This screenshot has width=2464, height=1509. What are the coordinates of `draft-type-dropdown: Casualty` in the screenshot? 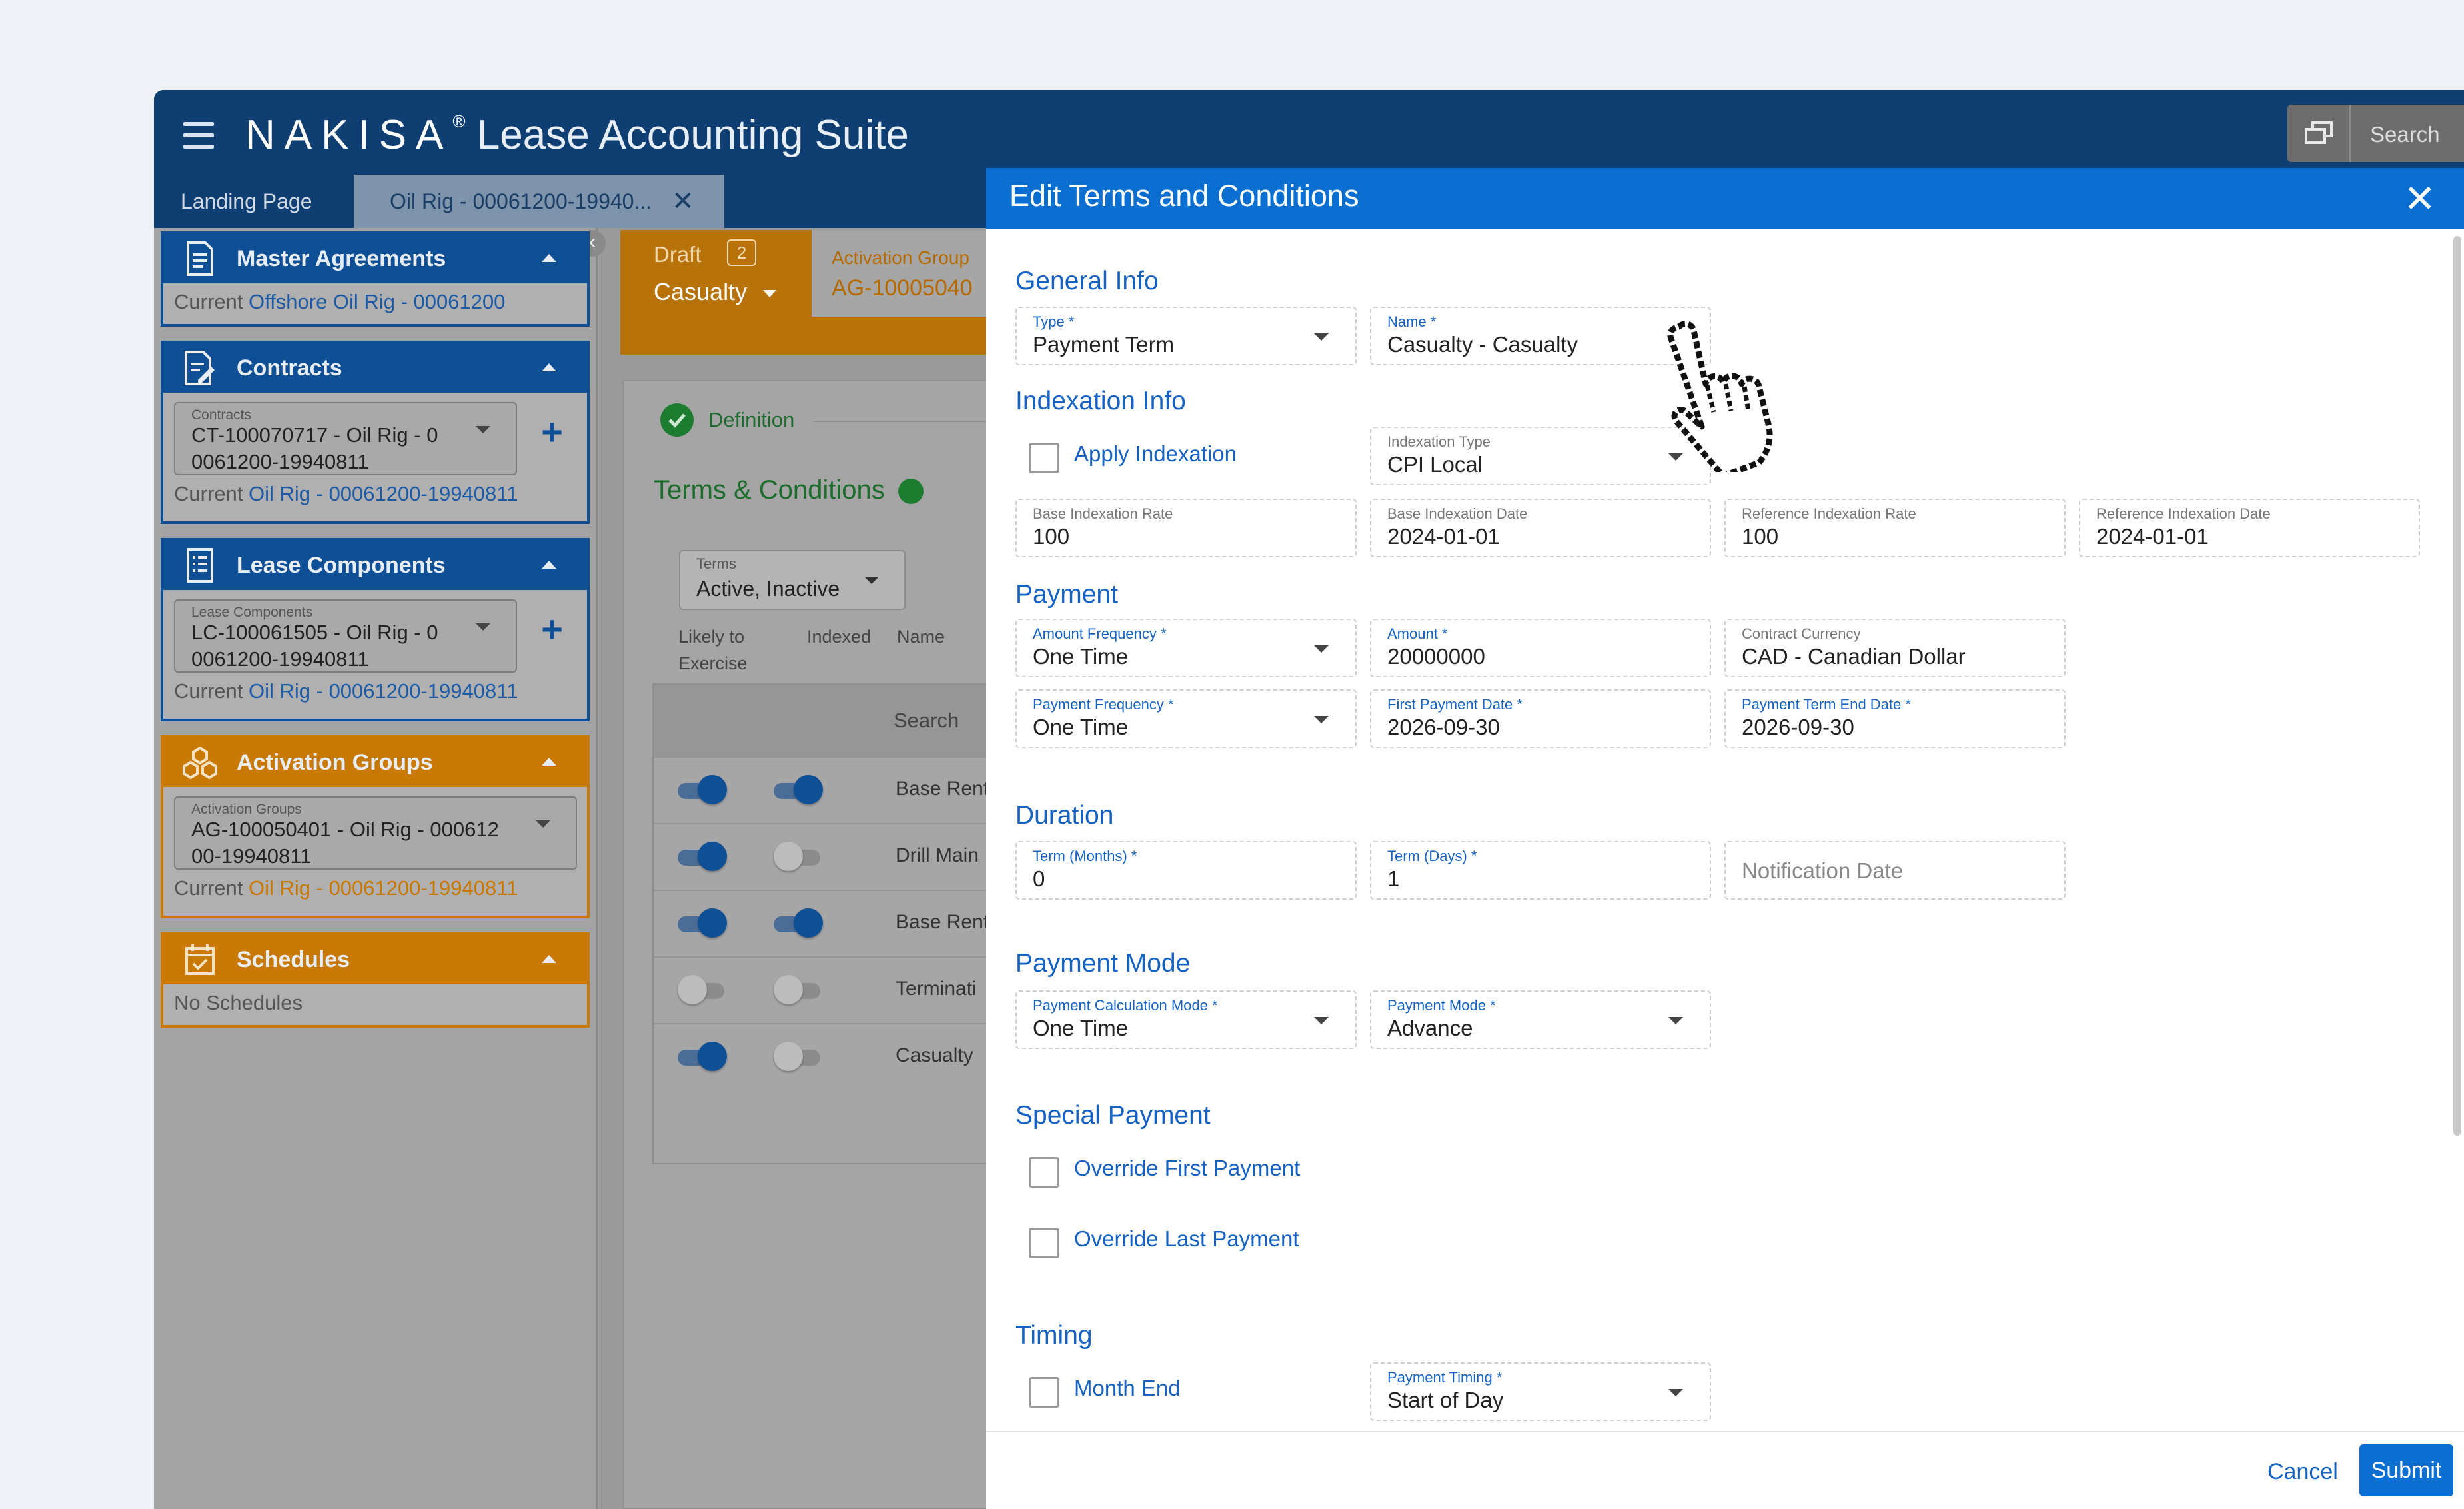 It's located at (715, 292).